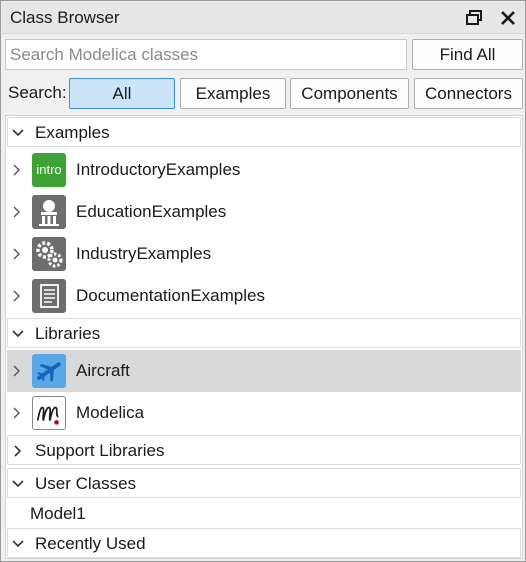  Describe the element at coordinates (151, 211) in the screenshot. I see `tree-item-label: EducationExamples` at that location.